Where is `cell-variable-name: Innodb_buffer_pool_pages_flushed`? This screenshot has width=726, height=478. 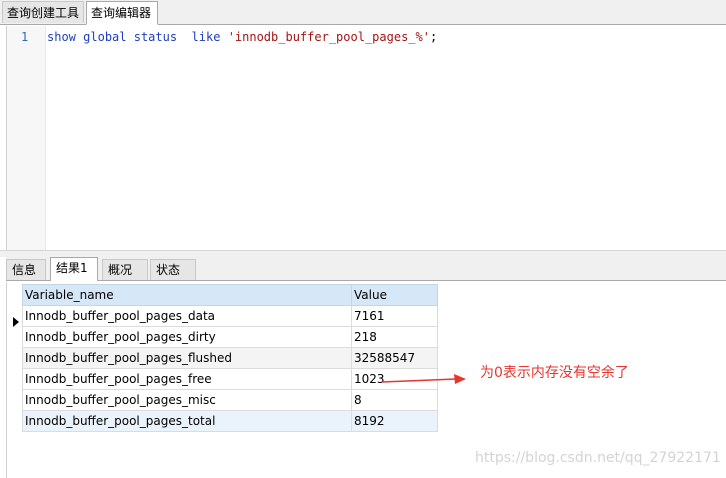 cell-variable-name: Innodb_buffer_pool_pages_flushed is located at coordinates (187, 358).